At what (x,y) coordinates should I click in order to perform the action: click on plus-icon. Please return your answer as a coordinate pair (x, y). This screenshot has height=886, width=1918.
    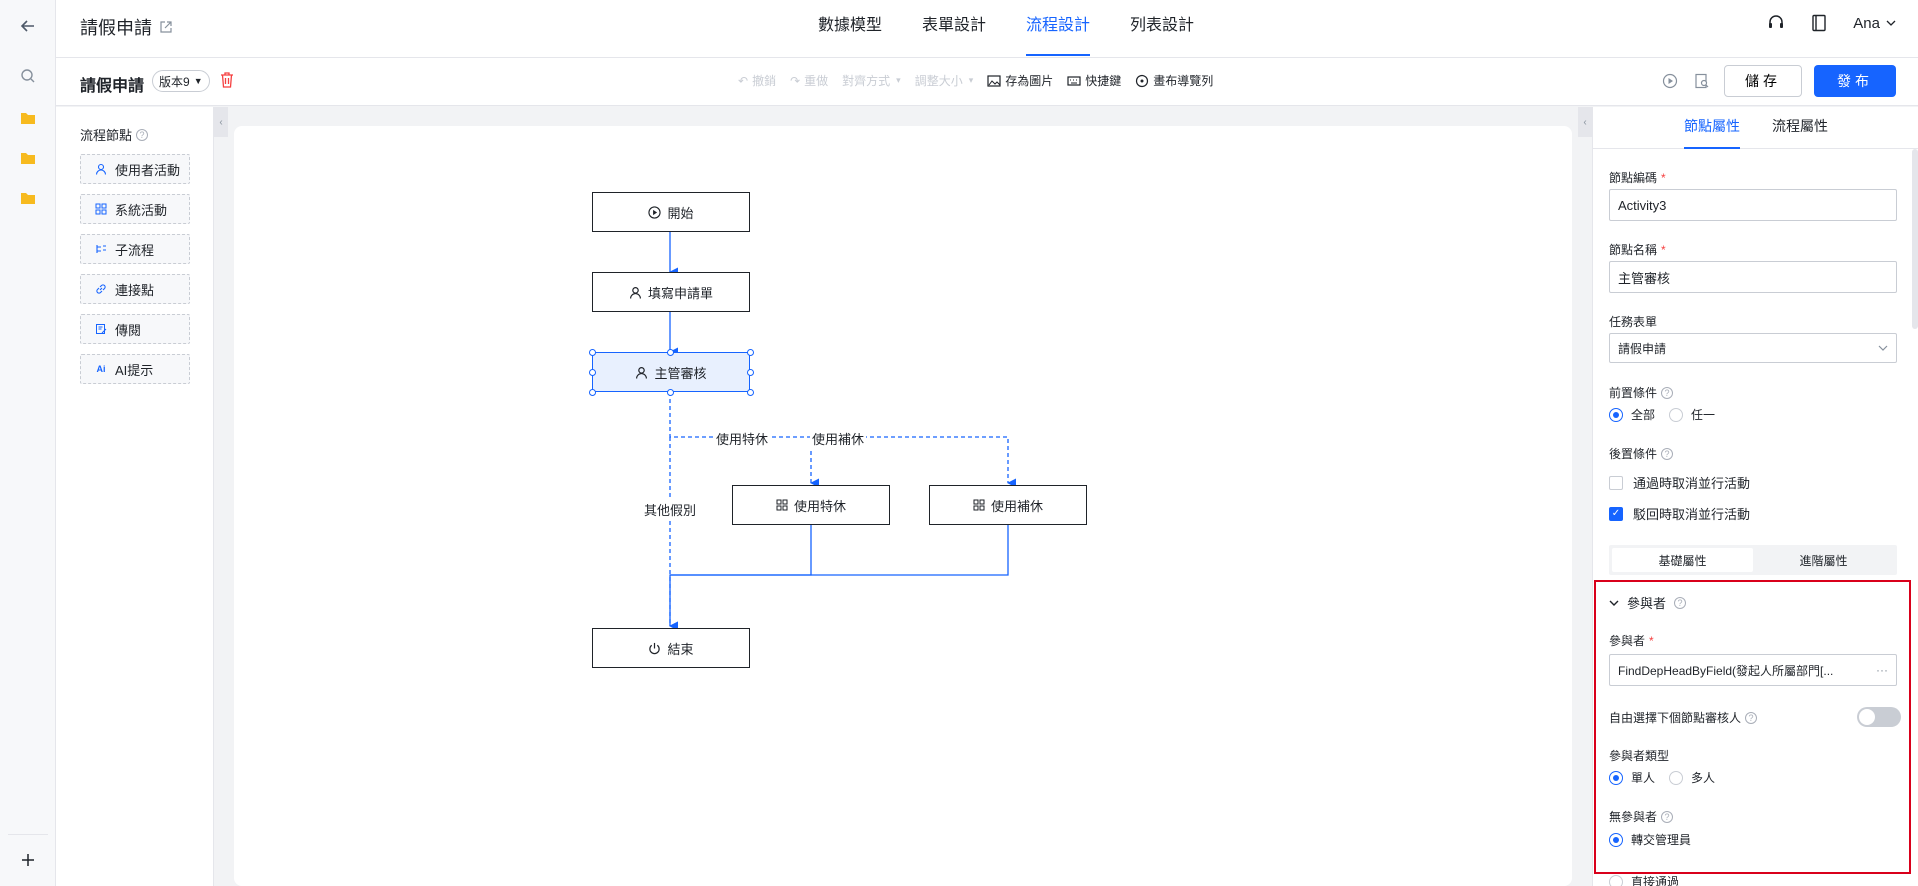
    Looking at the image, I should click on (28, 860).